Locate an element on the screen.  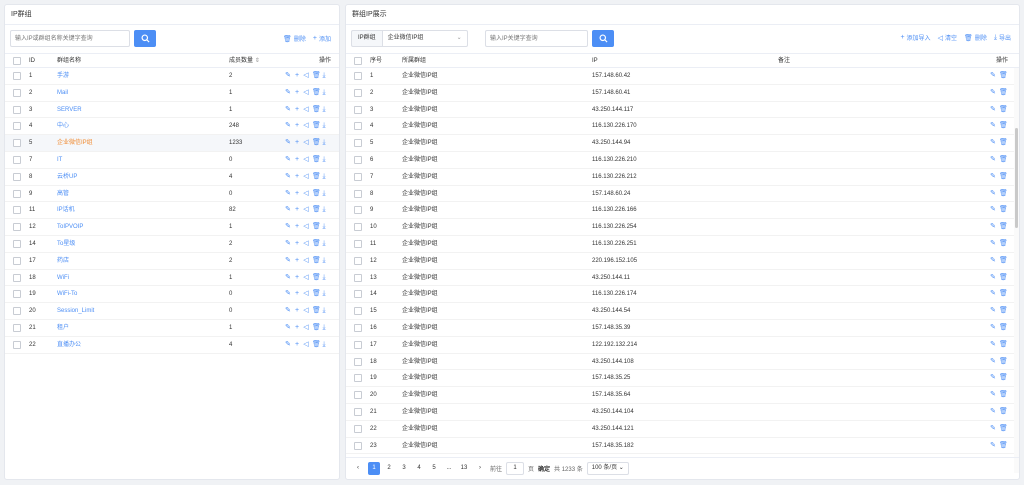
table-row: 11 IP话机 82 ✎ + ◁ 🗑 ⤓ is located at coordinates (172, 211).